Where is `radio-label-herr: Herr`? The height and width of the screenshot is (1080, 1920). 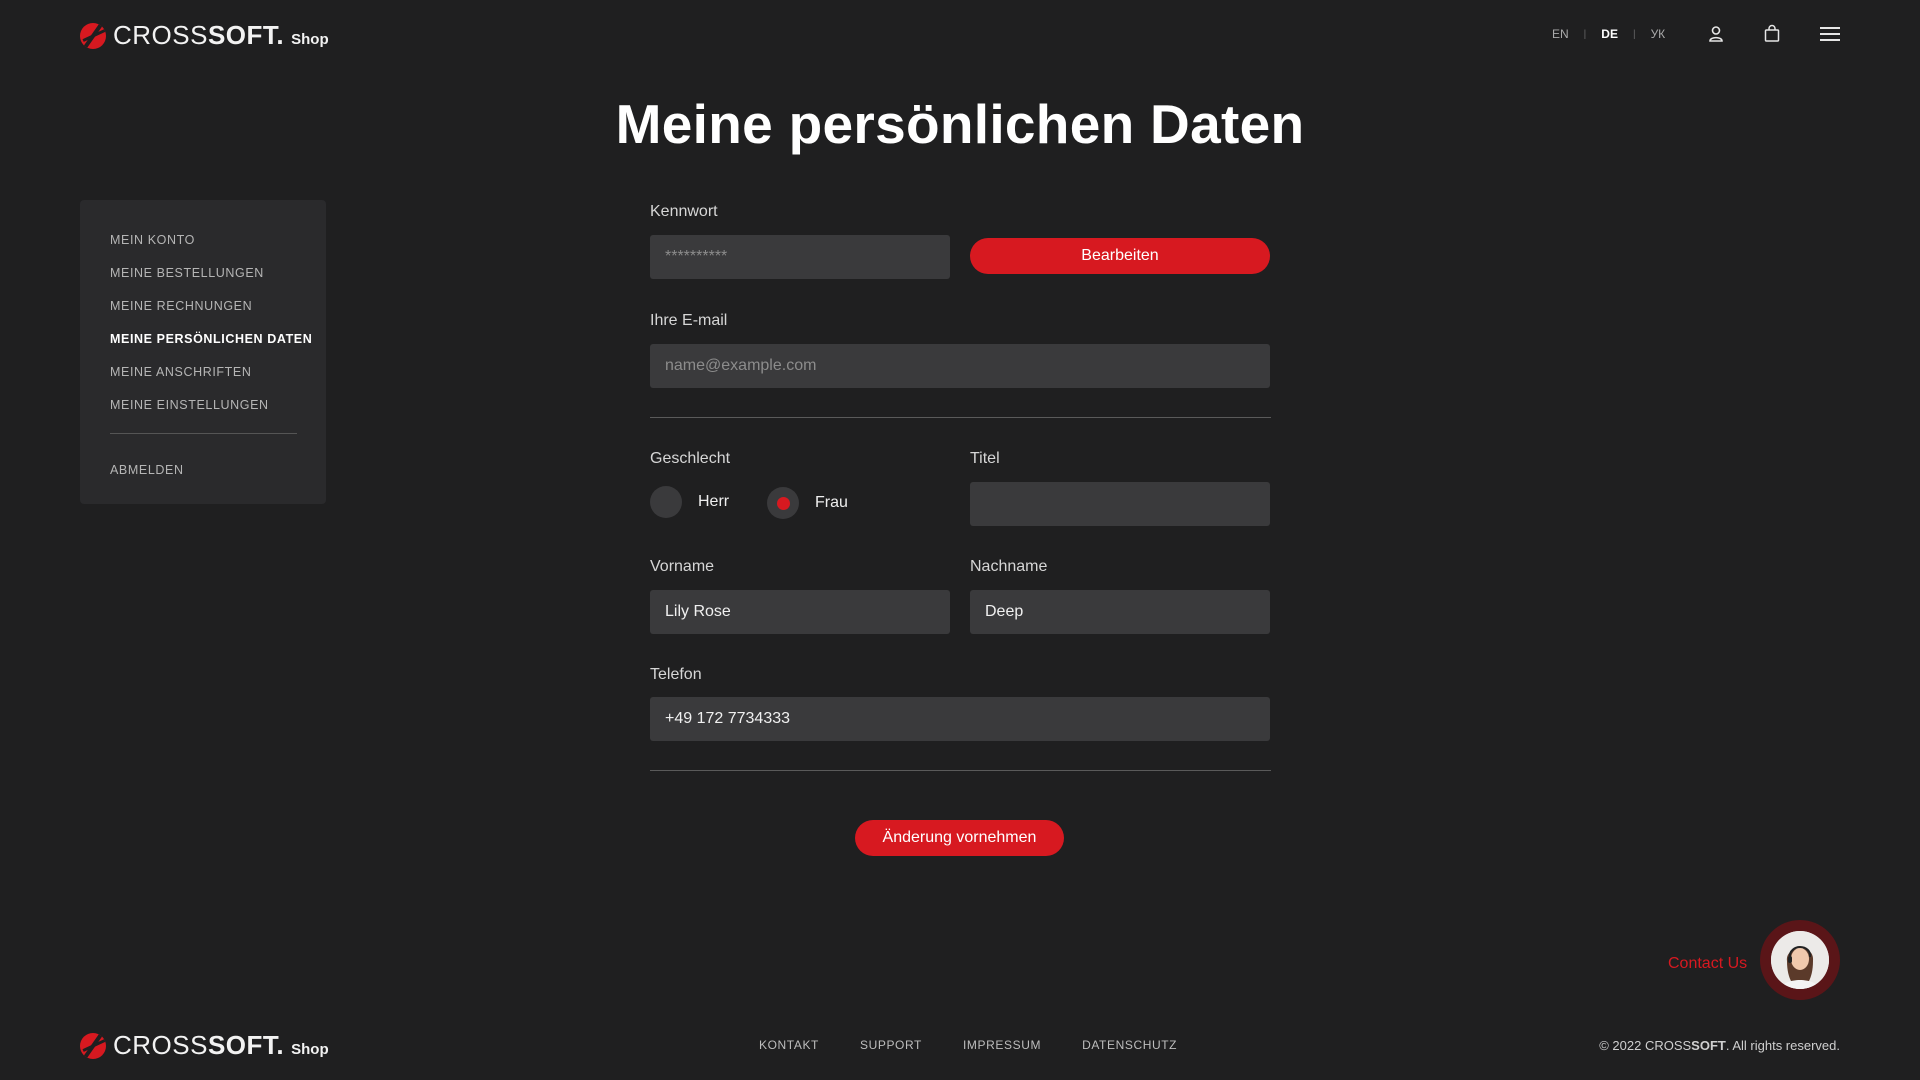 radio-label-herr: Herr is located at coordinates (714, 501).